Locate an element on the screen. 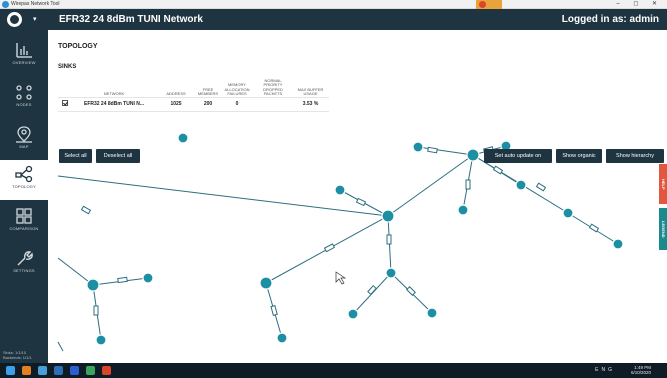 This screenshot has width=667, height=378. select-all-button: Select all is located at coordinates (75, 156).